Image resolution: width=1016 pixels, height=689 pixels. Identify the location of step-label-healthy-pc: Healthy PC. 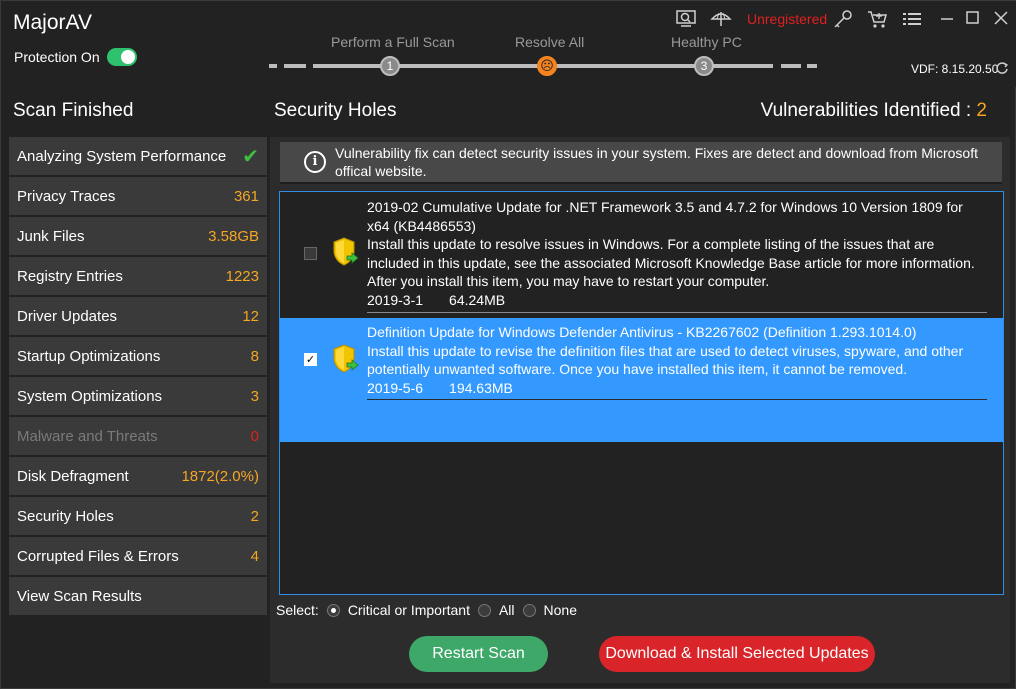
(706, 42).